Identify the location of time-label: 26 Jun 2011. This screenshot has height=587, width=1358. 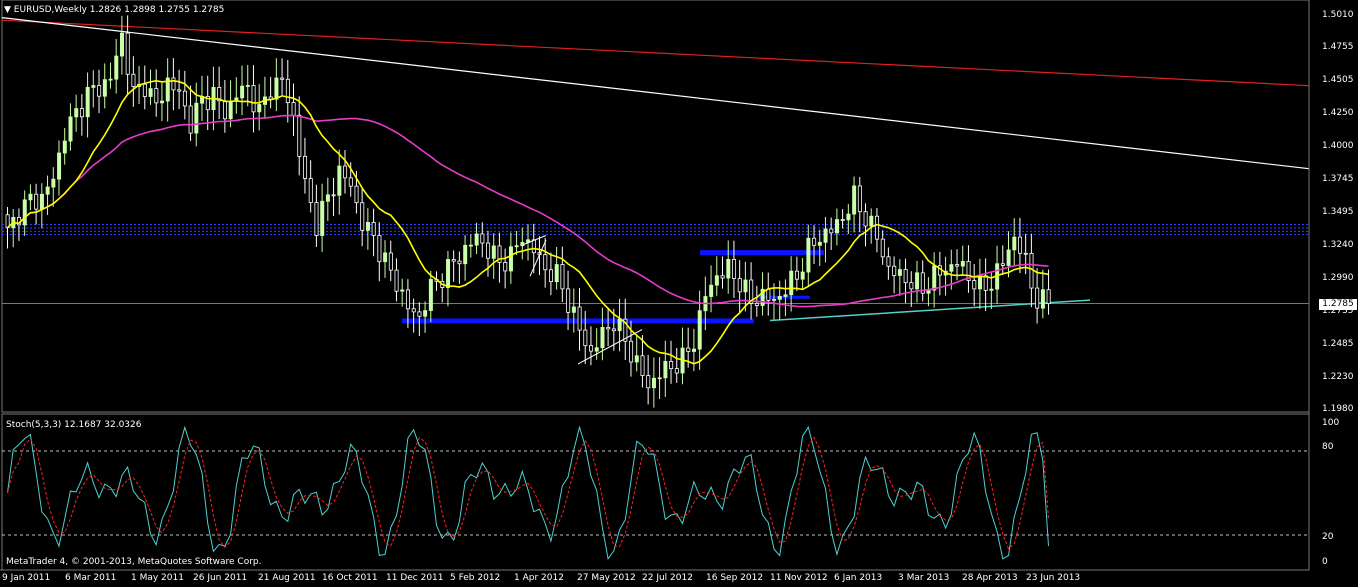
(220, 578).